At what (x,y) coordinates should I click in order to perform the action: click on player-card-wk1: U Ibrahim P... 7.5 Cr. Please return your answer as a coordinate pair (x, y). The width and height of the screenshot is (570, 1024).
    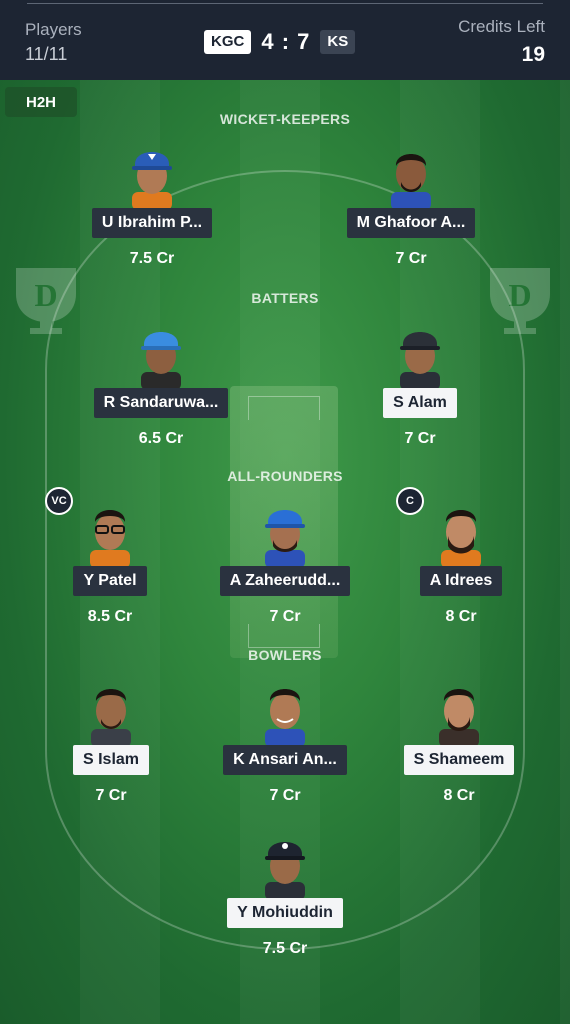
    Looking at the image, I should click on (152, 203).